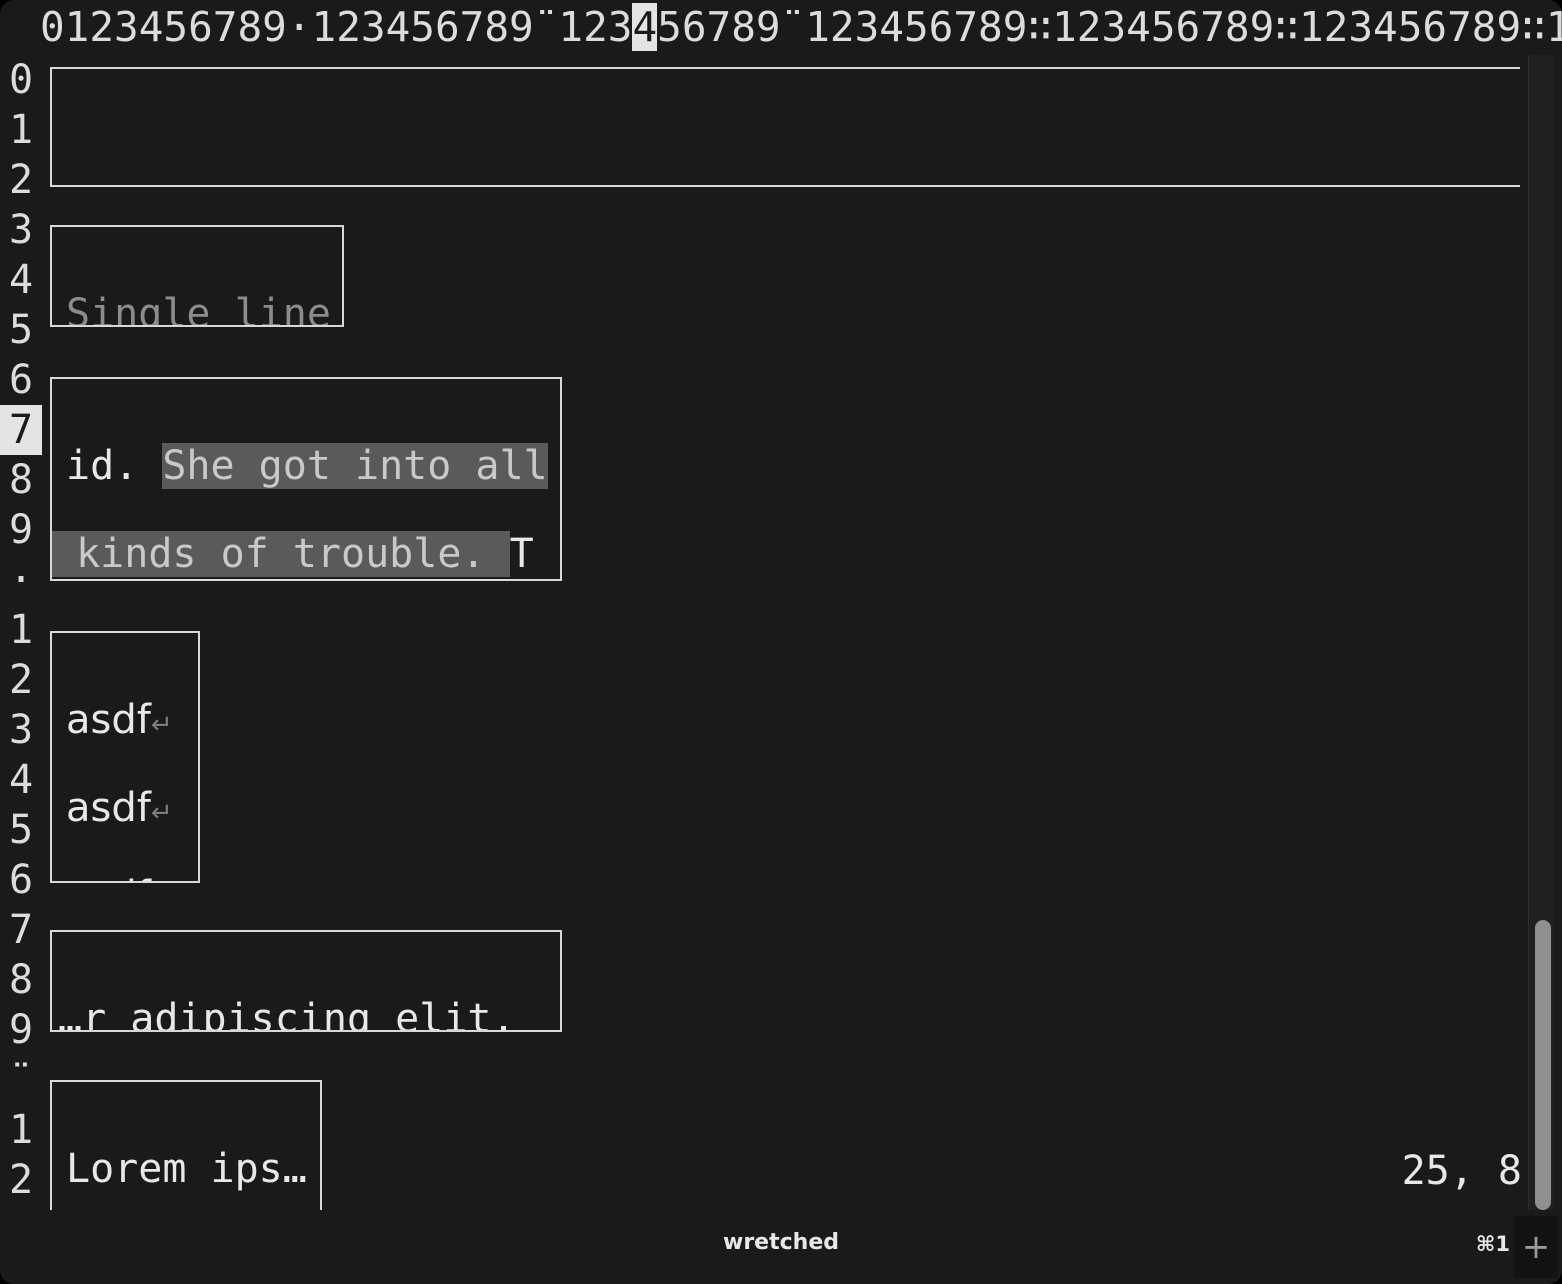  I want to click on adipiscing-text: …r adipiscing elit., so click(287, 1014).